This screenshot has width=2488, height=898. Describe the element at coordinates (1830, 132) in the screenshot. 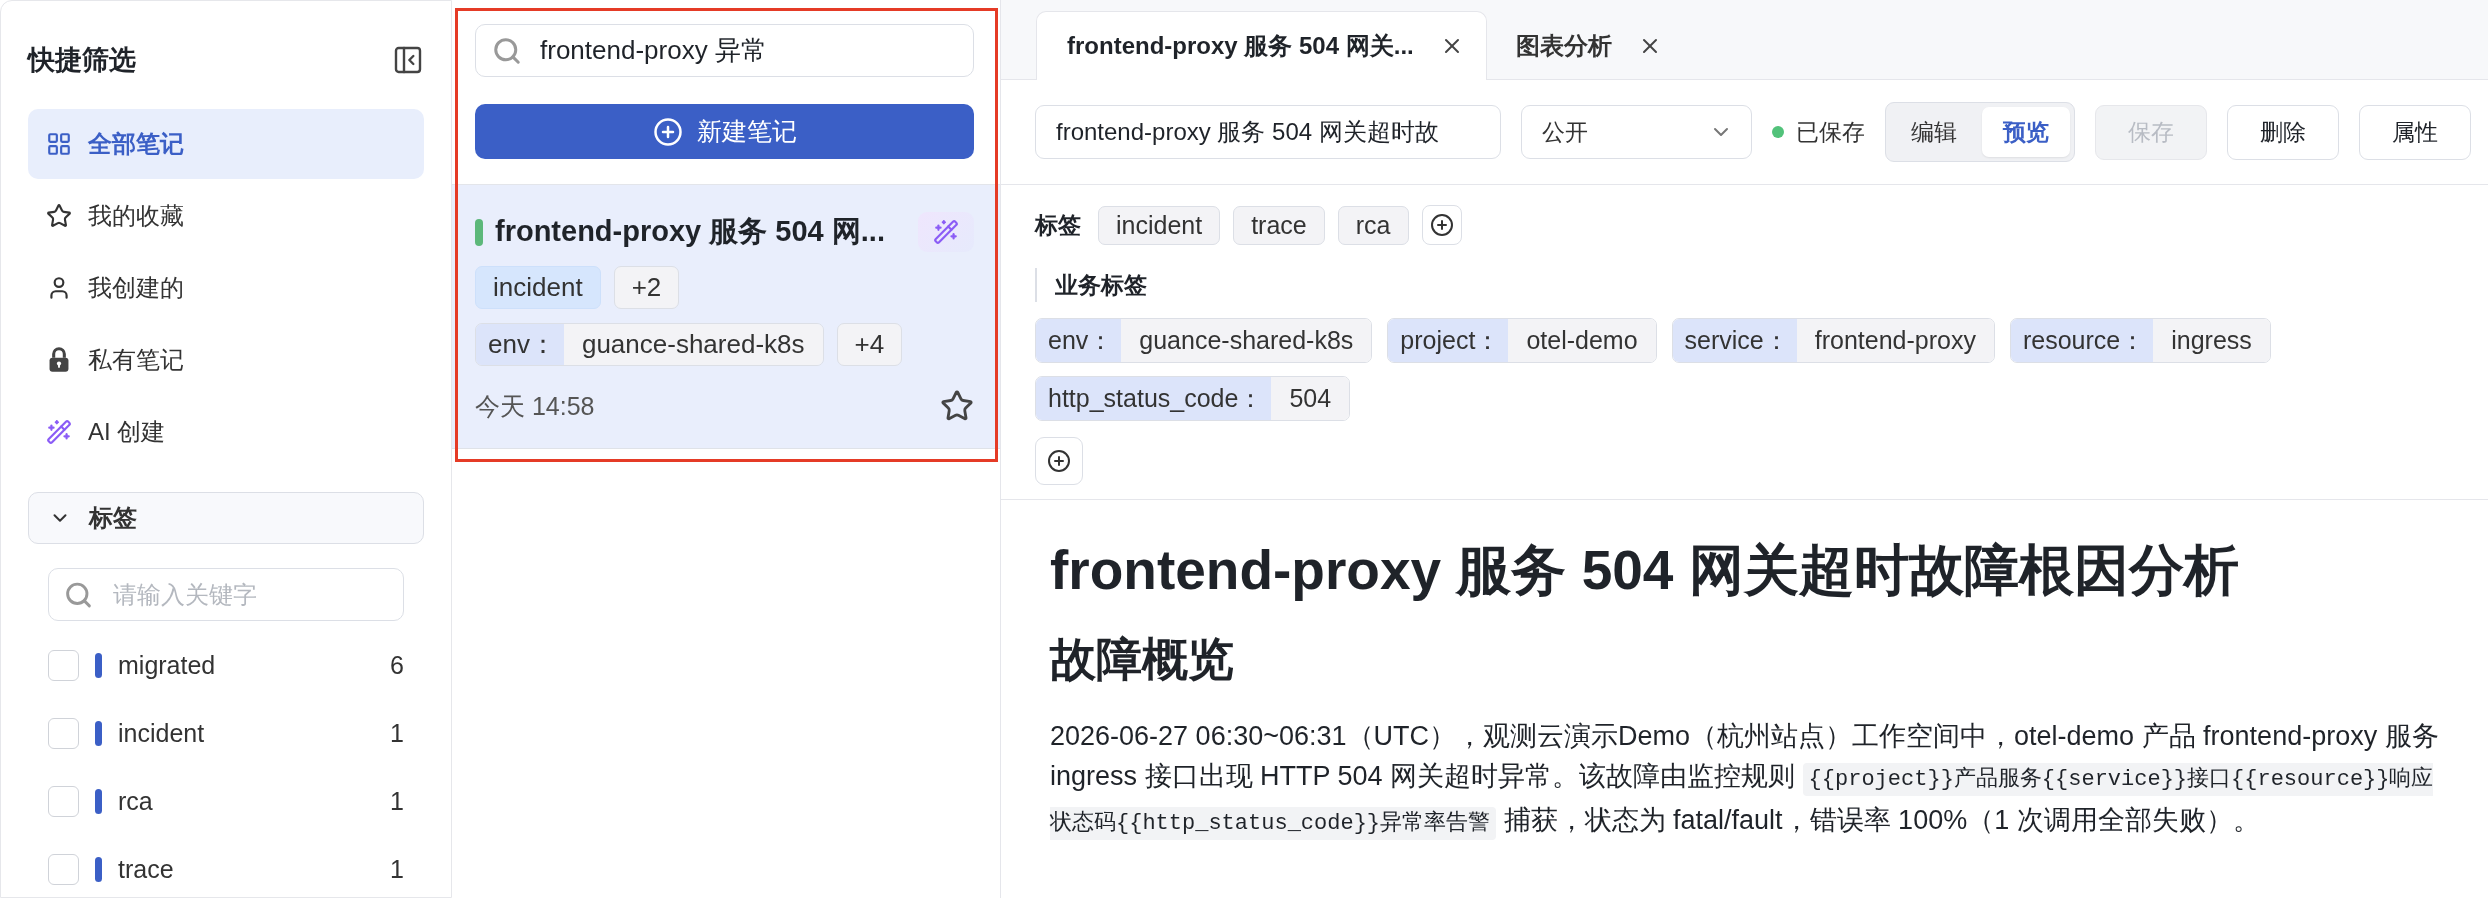

I see `save-status: 已保存` at that location.